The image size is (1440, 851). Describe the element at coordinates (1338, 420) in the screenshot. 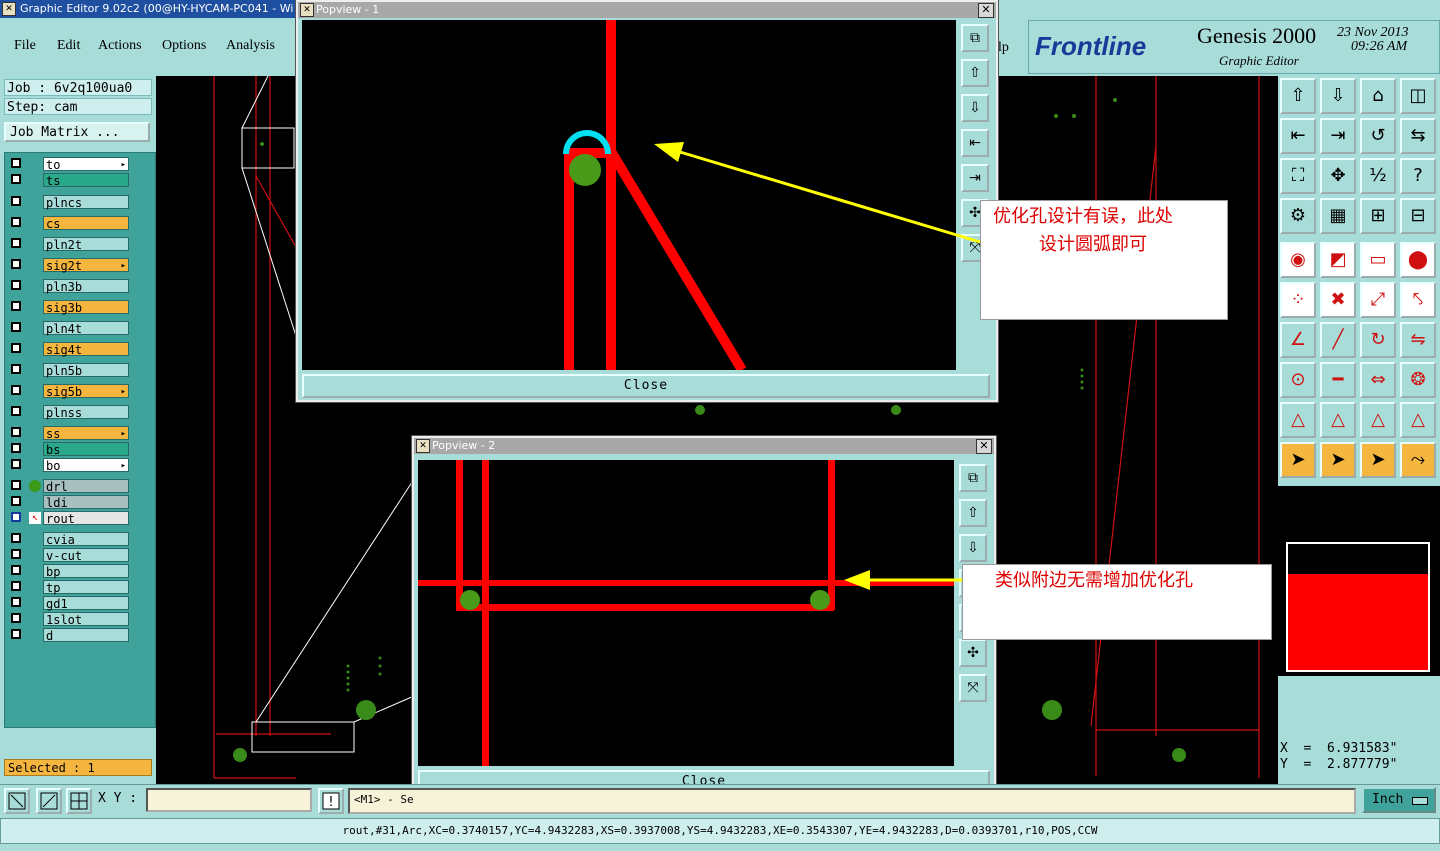

I see `triangle-b-icon: △` at that location.